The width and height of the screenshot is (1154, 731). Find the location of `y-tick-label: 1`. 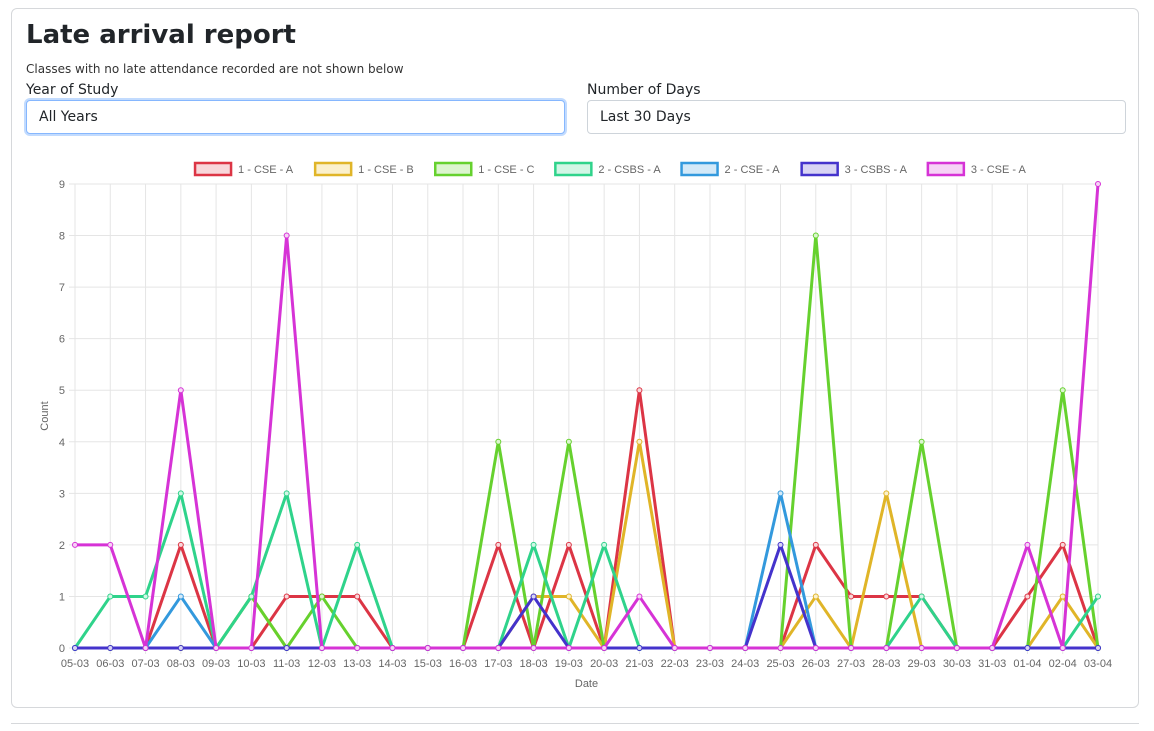

y-tick-label: 1 is located at coordinates (62, 597).